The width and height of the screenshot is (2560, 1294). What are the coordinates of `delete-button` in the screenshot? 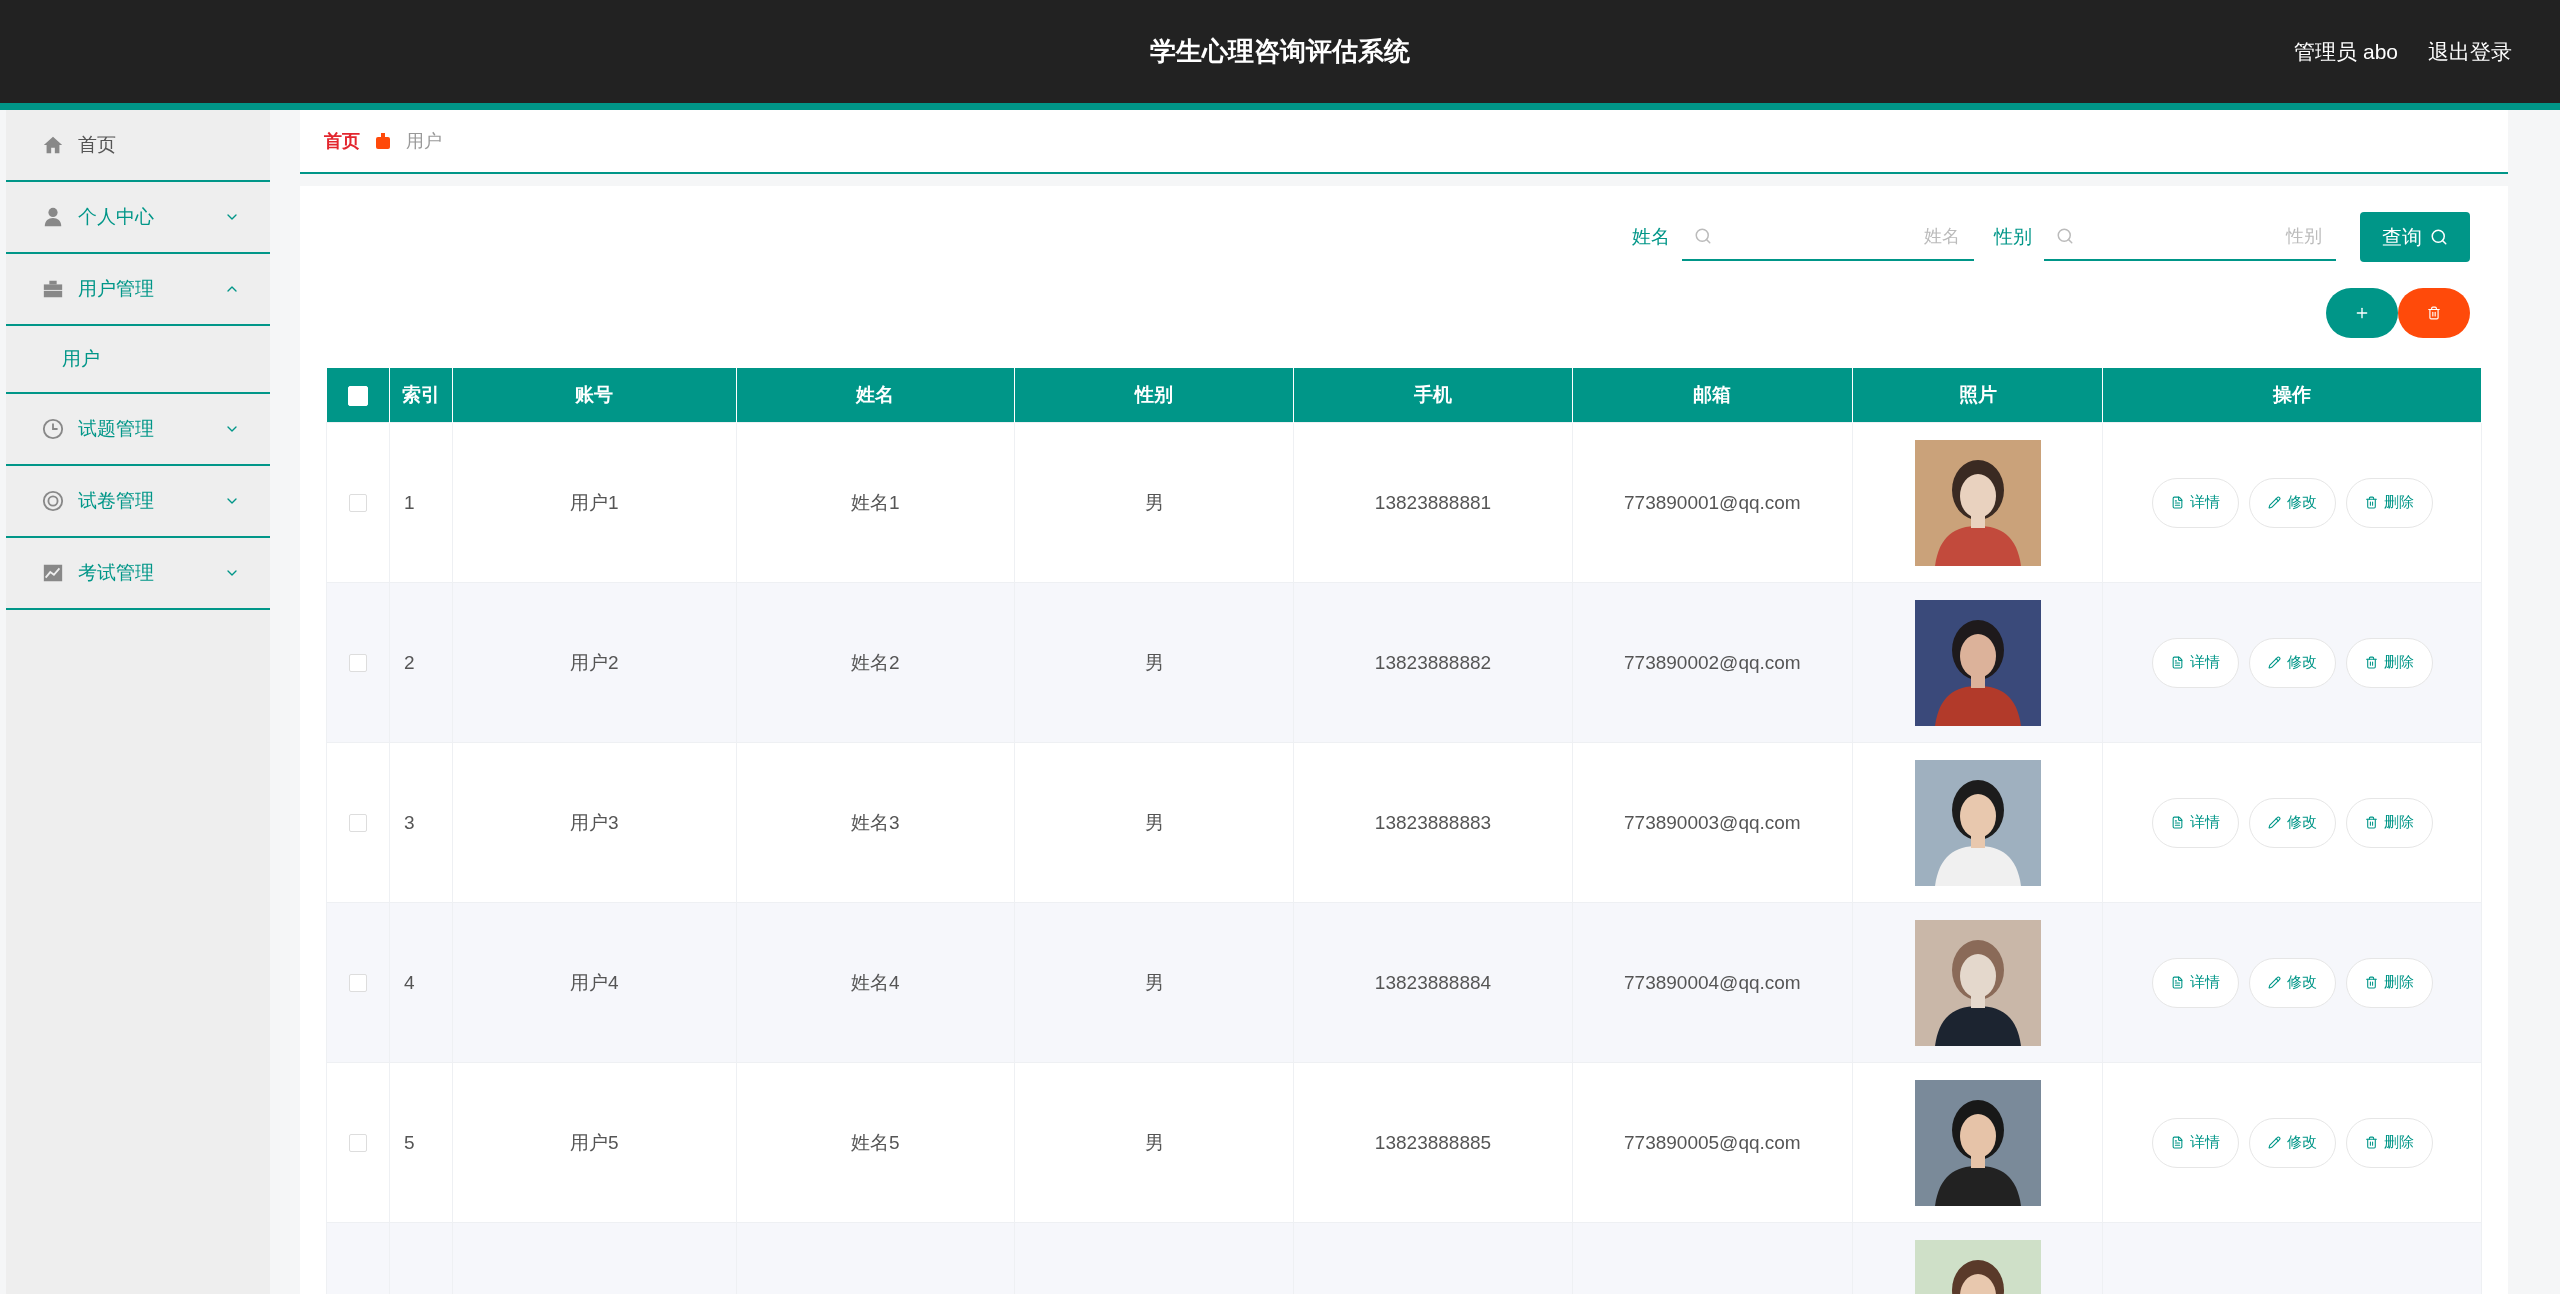 It's located at (2434, 313).